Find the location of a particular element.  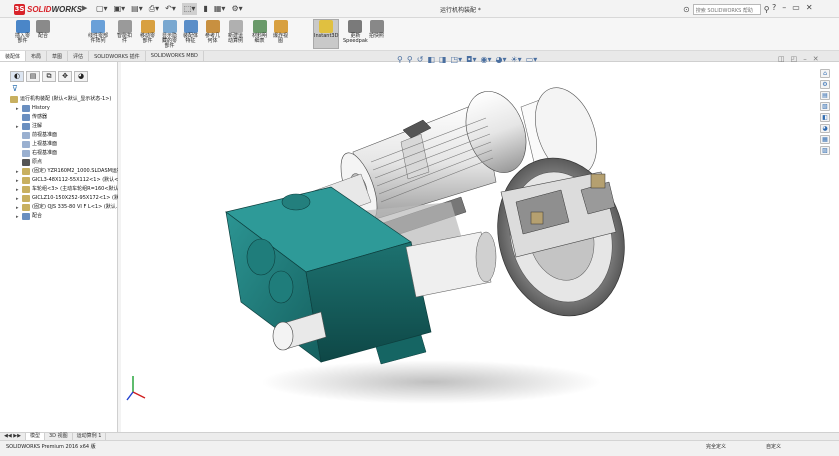

select-icon: ⬚▾ is located at coordinates (189, 9).